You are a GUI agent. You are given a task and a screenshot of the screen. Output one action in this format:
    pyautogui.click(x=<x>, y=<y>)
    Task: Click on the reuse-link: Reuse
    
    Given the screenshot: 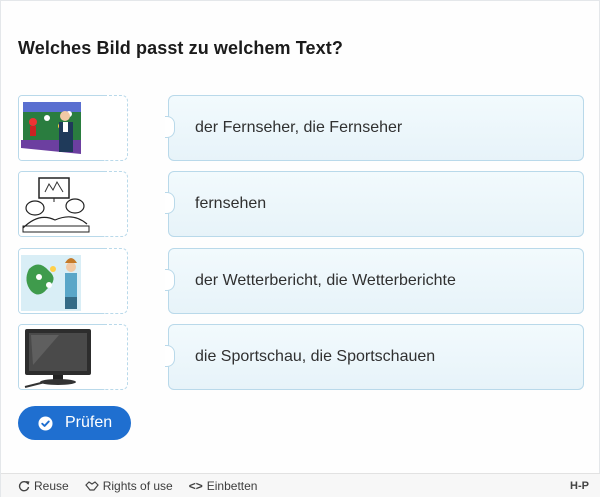 What is the action you would take?
    pyautogui.click(x=43, y=486)
    